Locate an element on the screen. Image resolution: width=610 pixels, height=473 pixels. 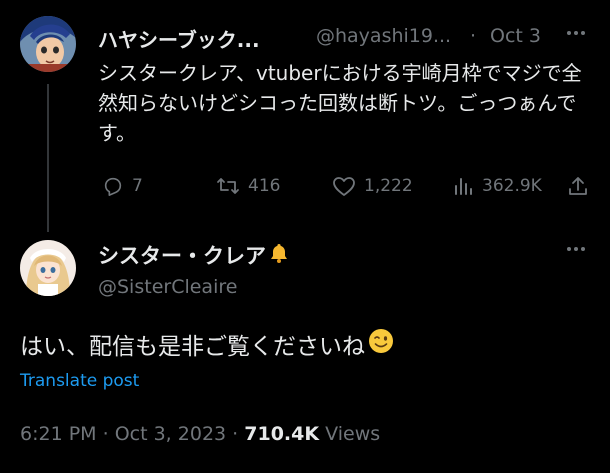
like-icon is located at coordinates (344, 186).